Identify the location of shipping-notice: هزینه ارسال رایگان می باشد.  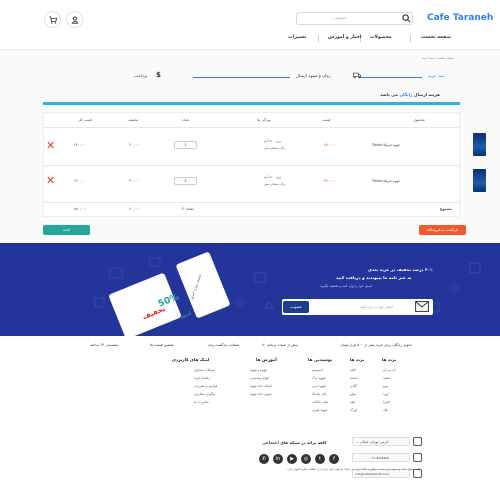
(410, 94).